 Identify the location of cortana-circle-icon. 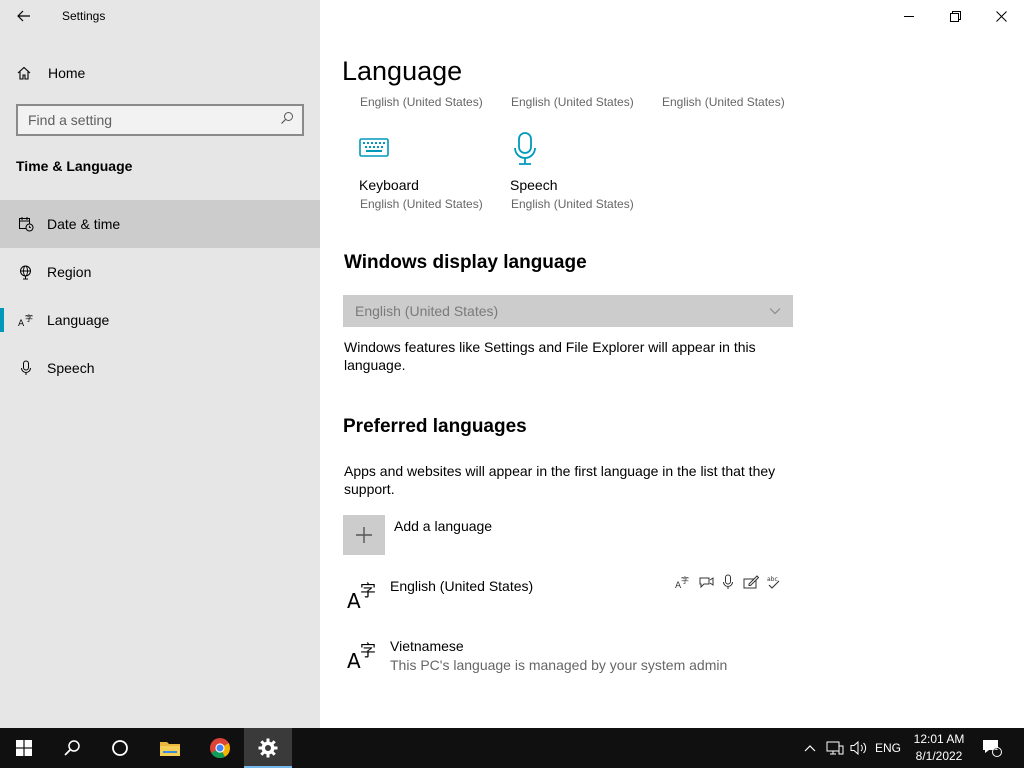
(120, 748).